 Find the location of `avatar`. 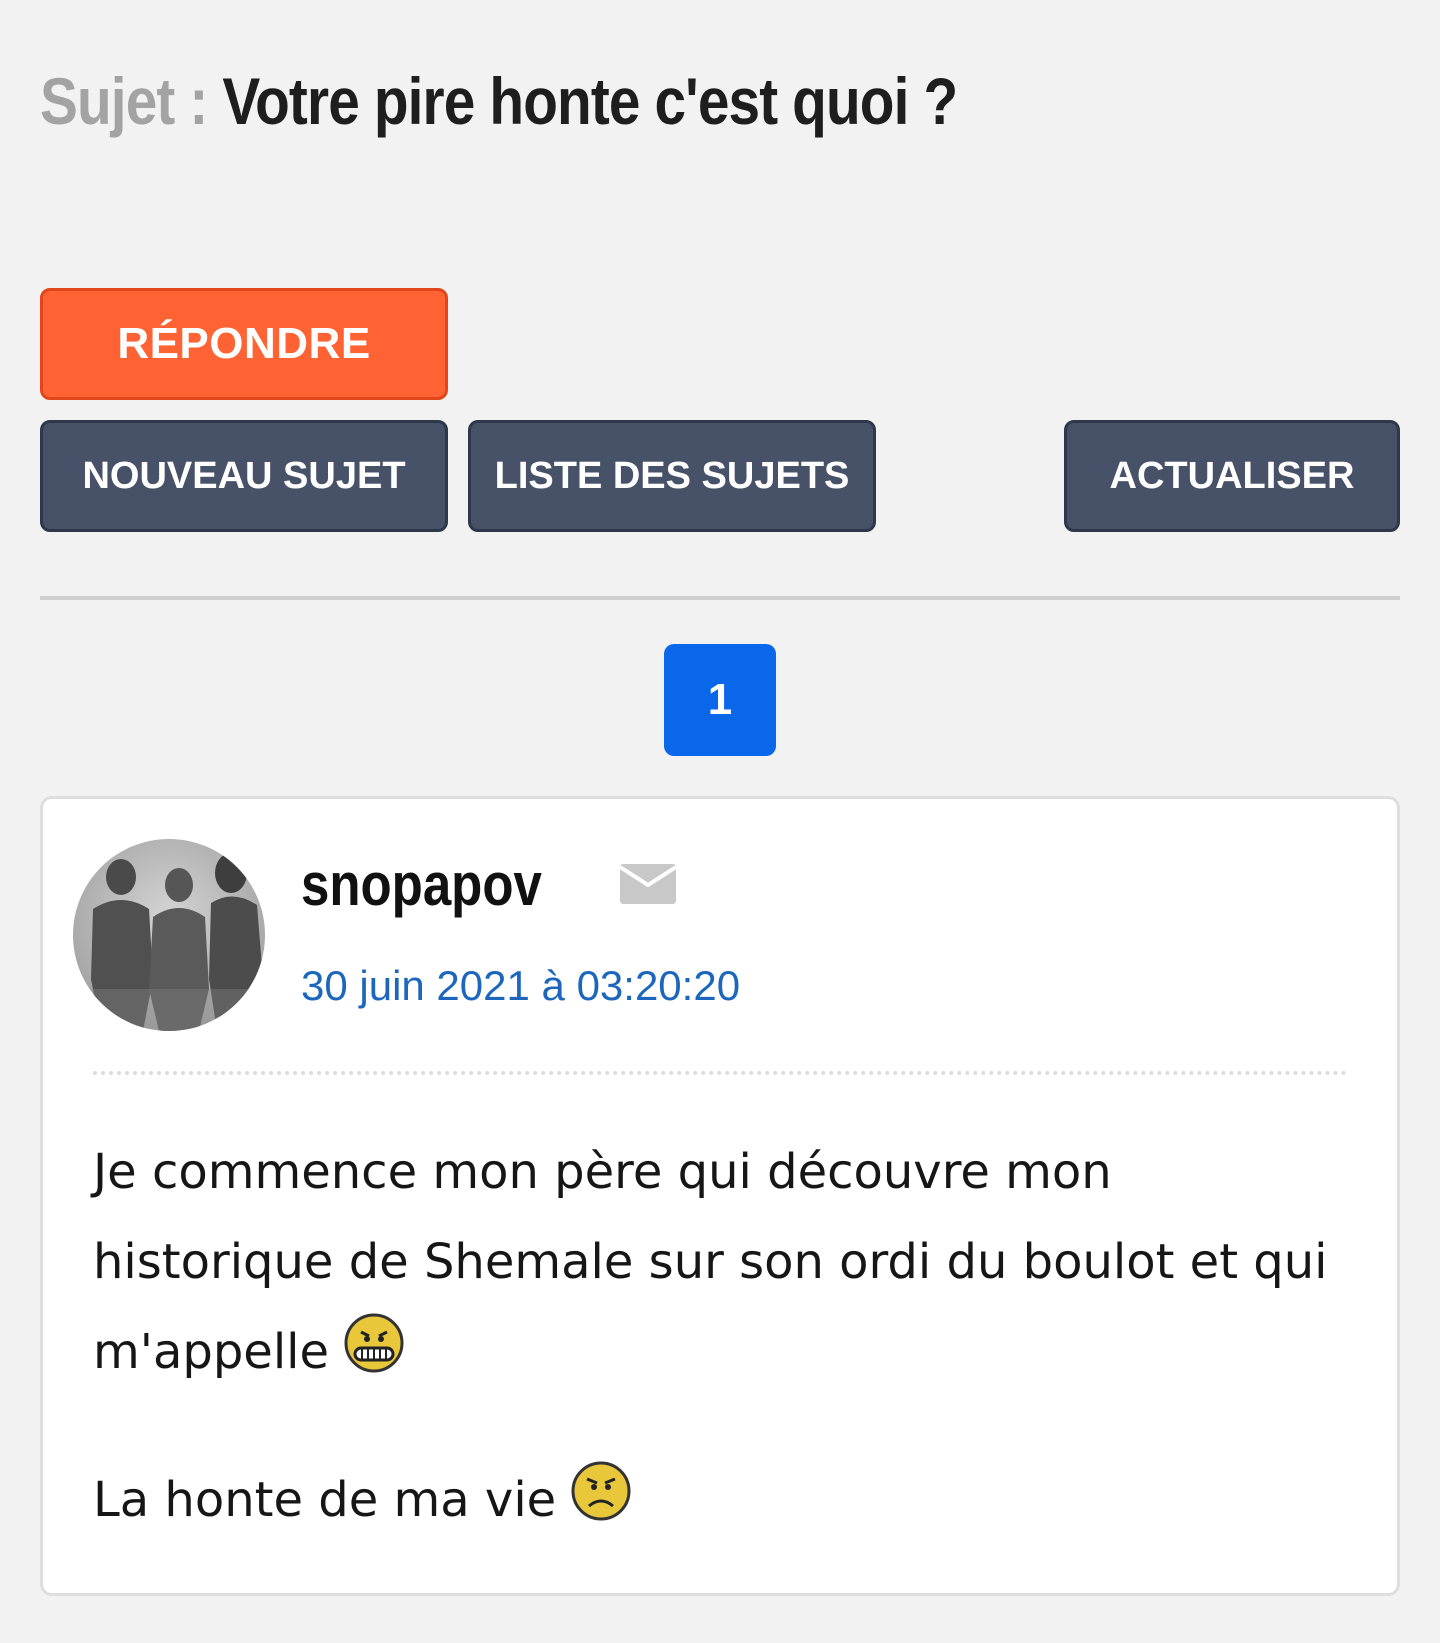

avatar is located at coordinates (169, 935).